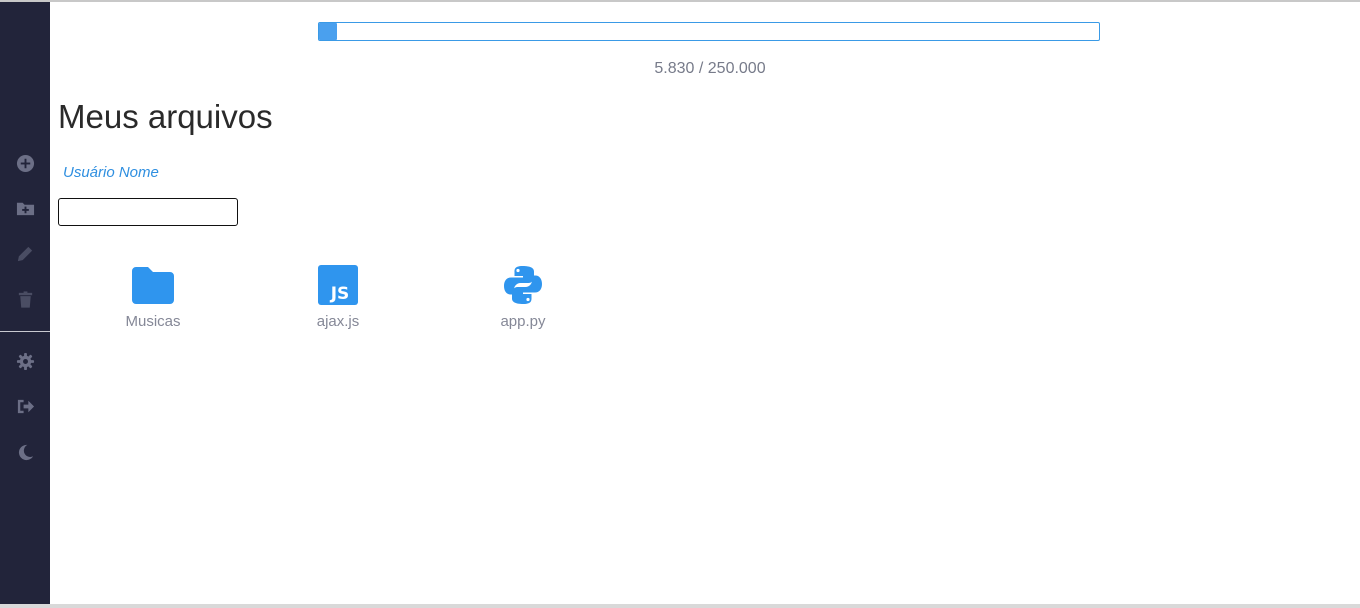 The image size is (1360, 608). What do you see at coordinates (338, 321) in the screenshot?
I see `file-name: ajax.js` at bounding box center [338, 321].